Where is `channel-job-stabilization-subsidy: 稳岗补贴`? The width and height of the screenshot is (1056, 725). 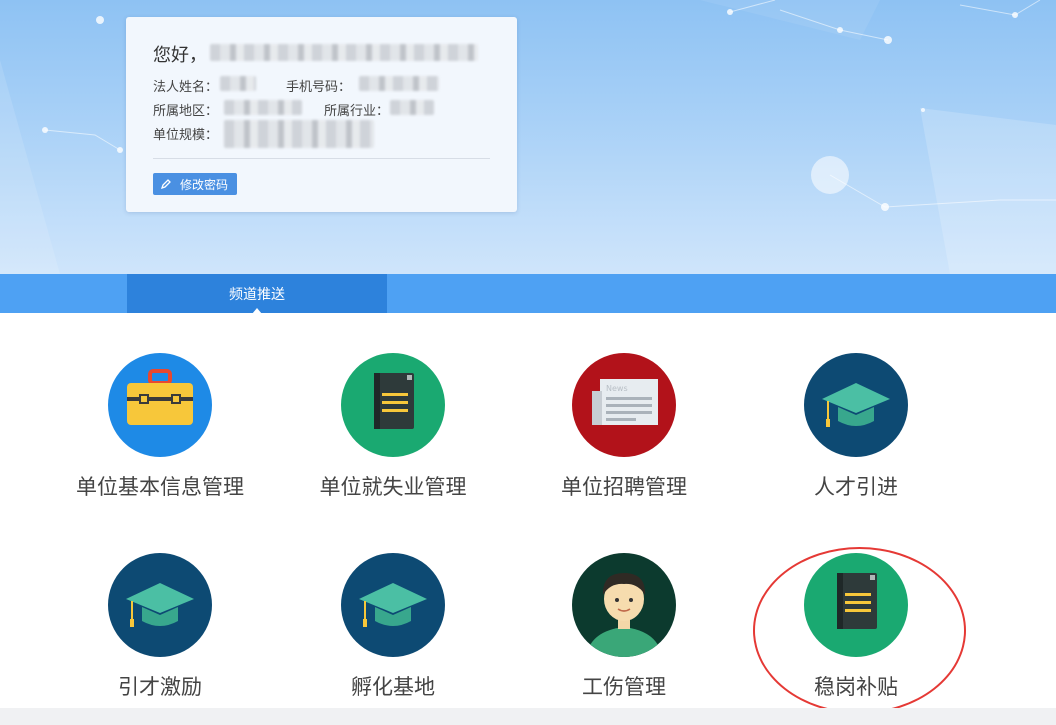 channel-job-stabilization-subsidy: 稳岗补贴 is located at coordinates (856, 633).